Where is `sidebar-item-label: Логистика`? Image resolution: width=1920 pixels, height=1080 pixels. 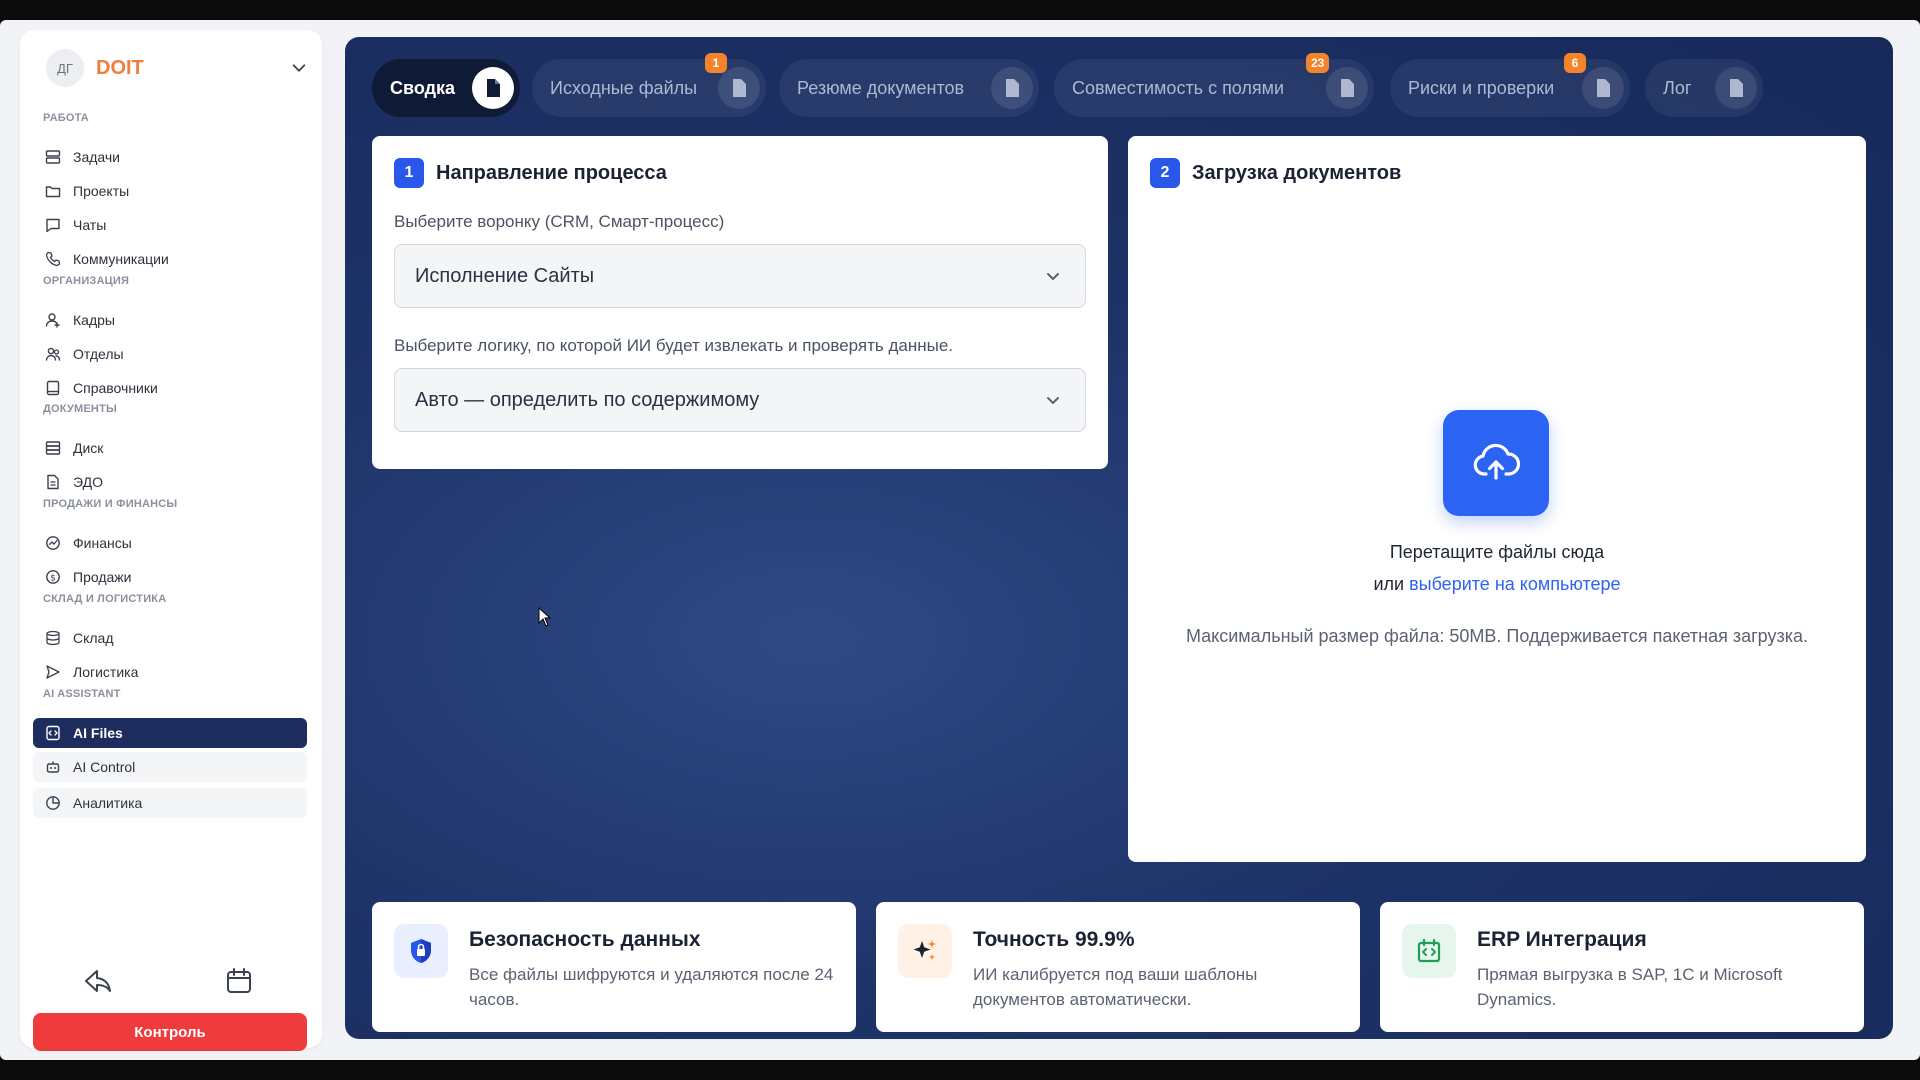
sidebar-item-label: Логистика is located at coordinates (106, 672).